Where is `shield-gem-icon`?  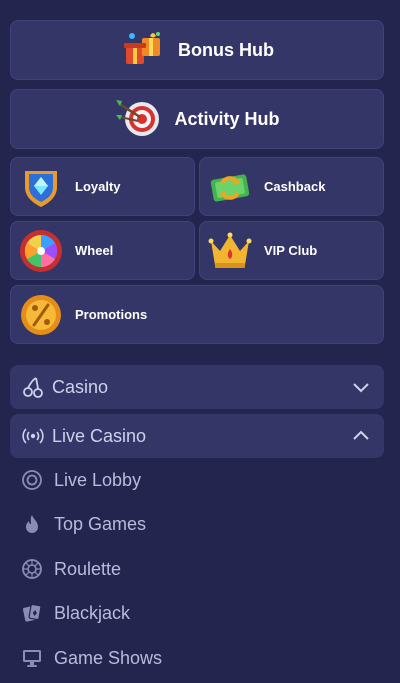 shield-gem-icon is located at coordinates (41, 187).